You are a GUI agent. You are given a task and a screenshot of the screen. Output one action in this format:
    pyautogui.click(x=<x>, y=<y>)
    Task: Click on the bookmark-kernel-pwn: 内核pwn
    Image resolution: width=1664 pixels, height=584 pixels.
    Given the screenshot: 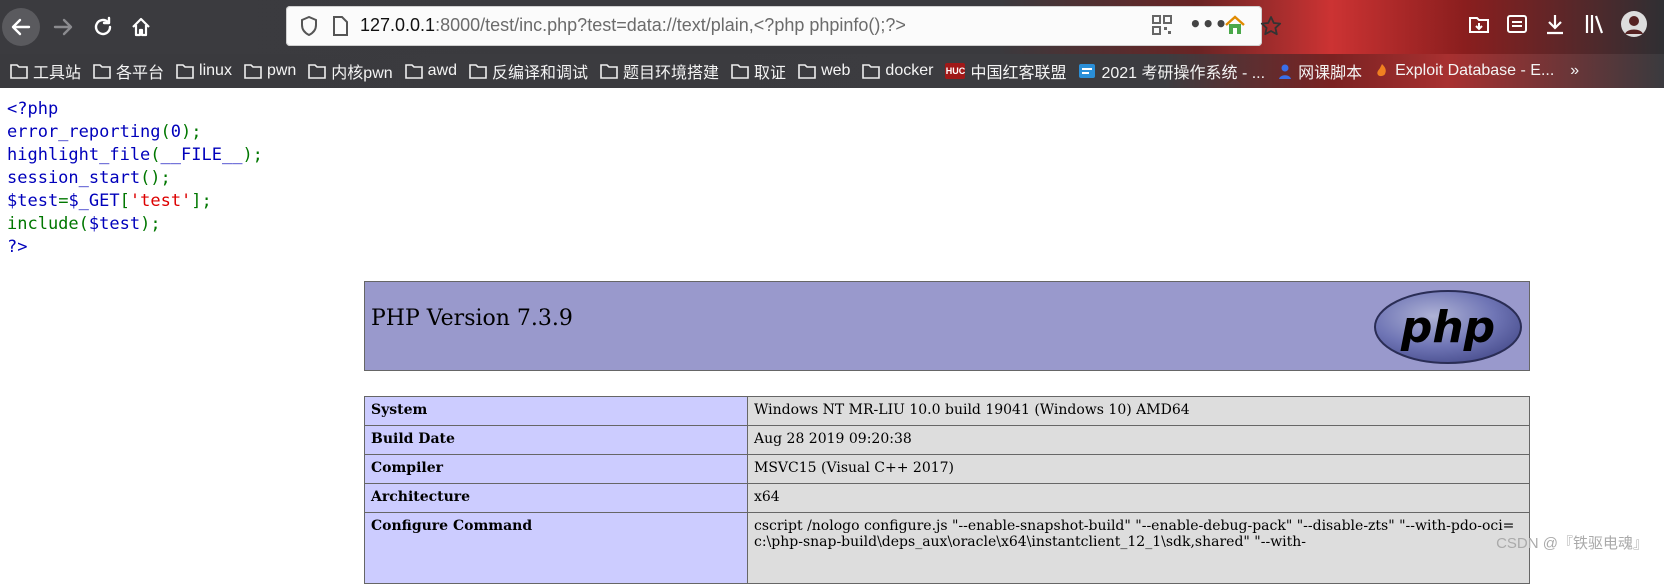 What is the action you would take?
    pyautogui.click(x=350, y=71)
    